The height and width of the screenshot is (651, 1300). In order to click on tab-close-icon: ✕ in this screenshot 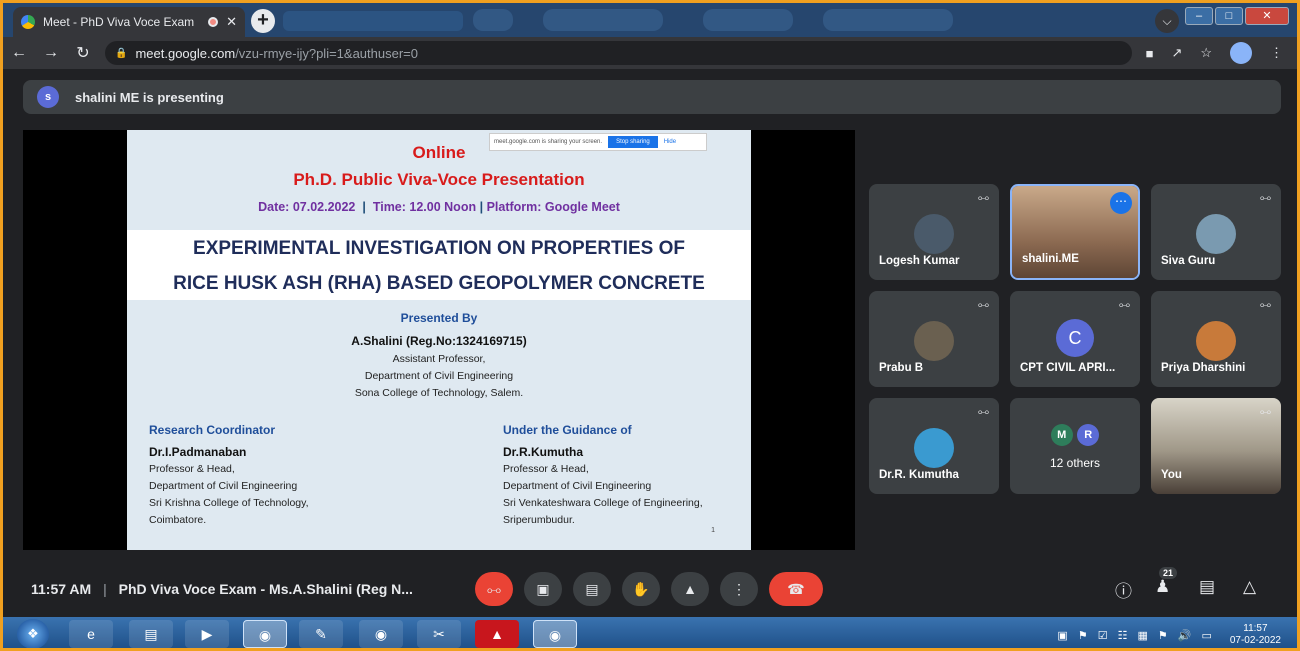, I will do `click(231, 22)`.